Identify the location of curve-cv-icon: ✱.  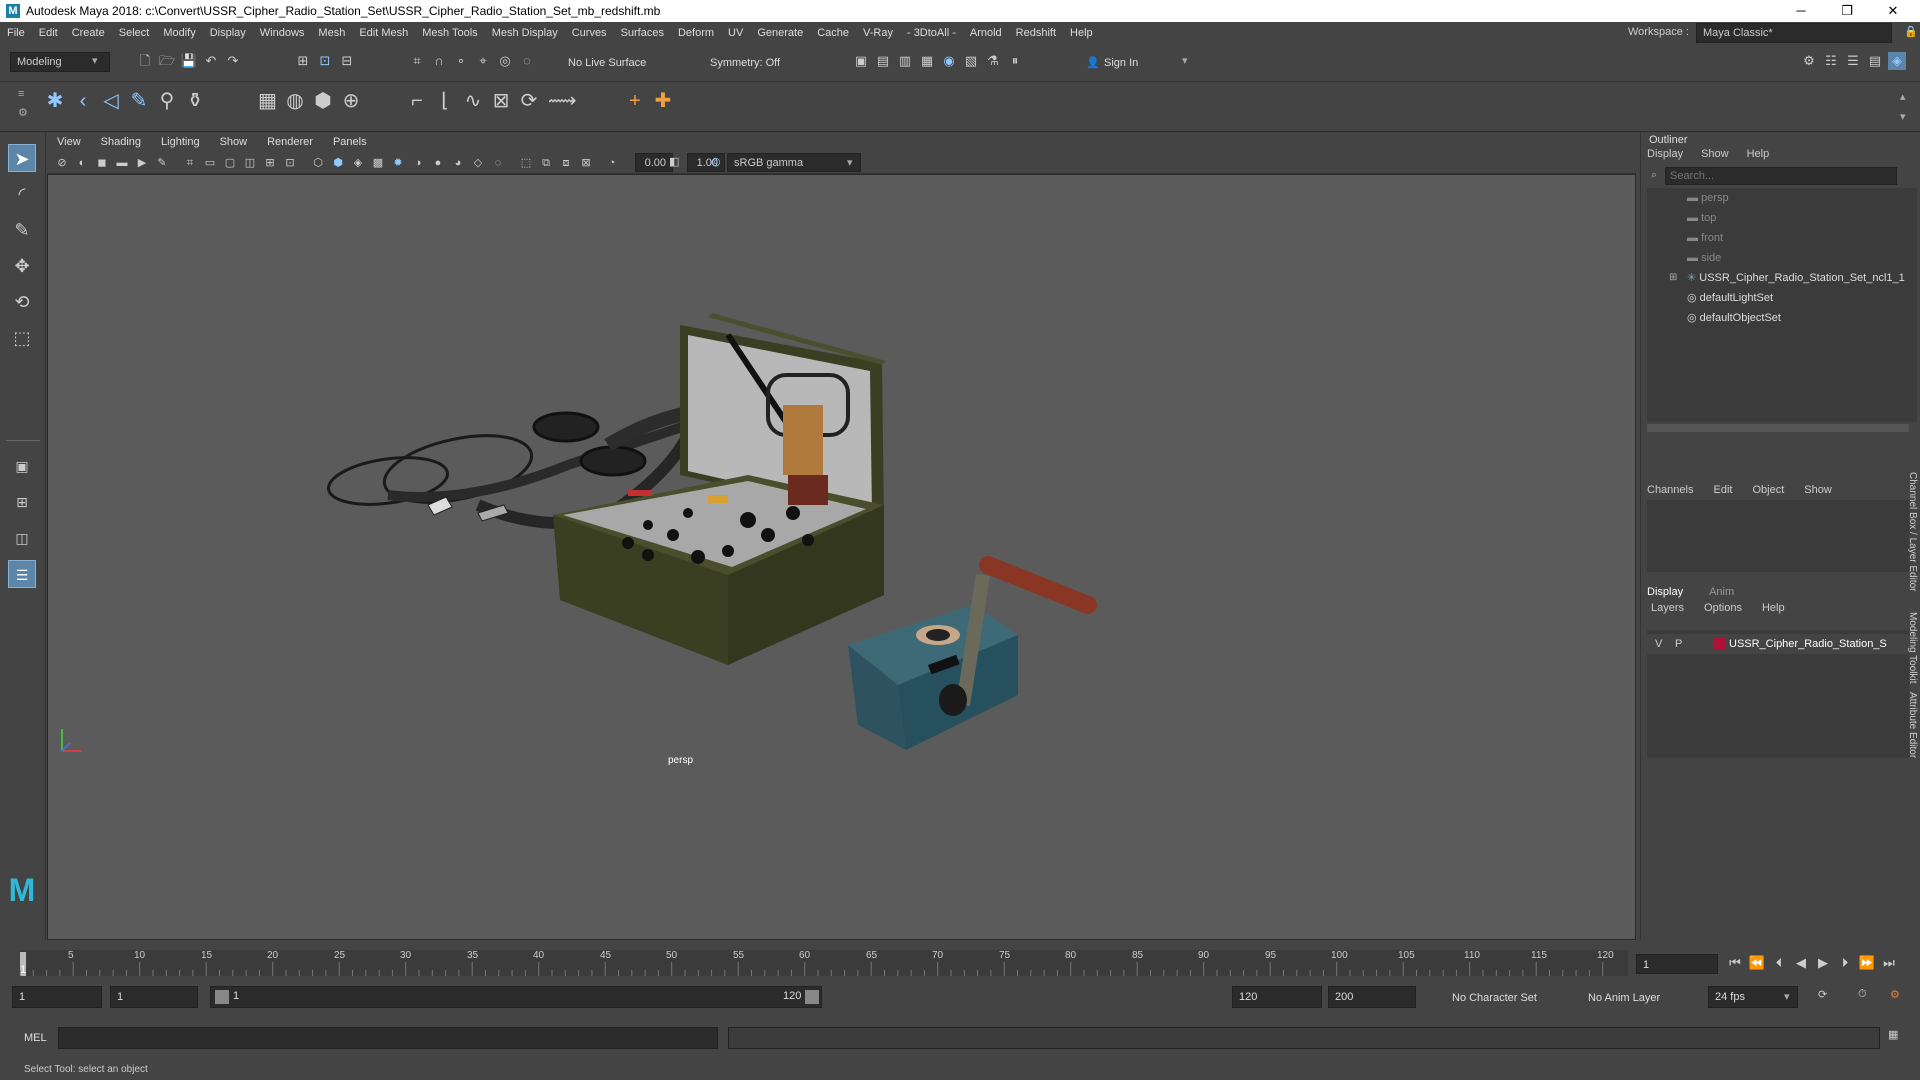
(55, 101).